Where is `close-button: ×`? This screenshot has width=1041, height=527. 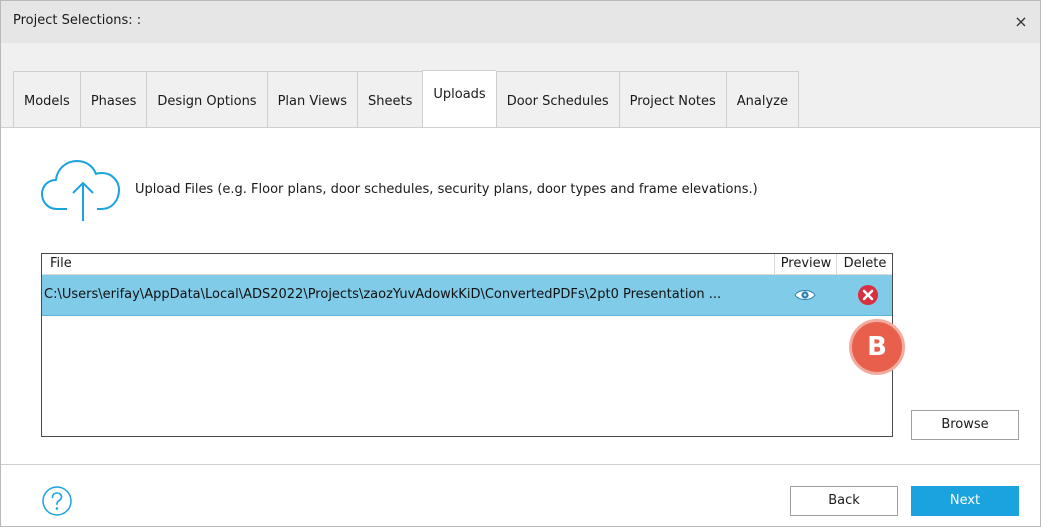 close-button: × is located at coordinates (1021, 22).